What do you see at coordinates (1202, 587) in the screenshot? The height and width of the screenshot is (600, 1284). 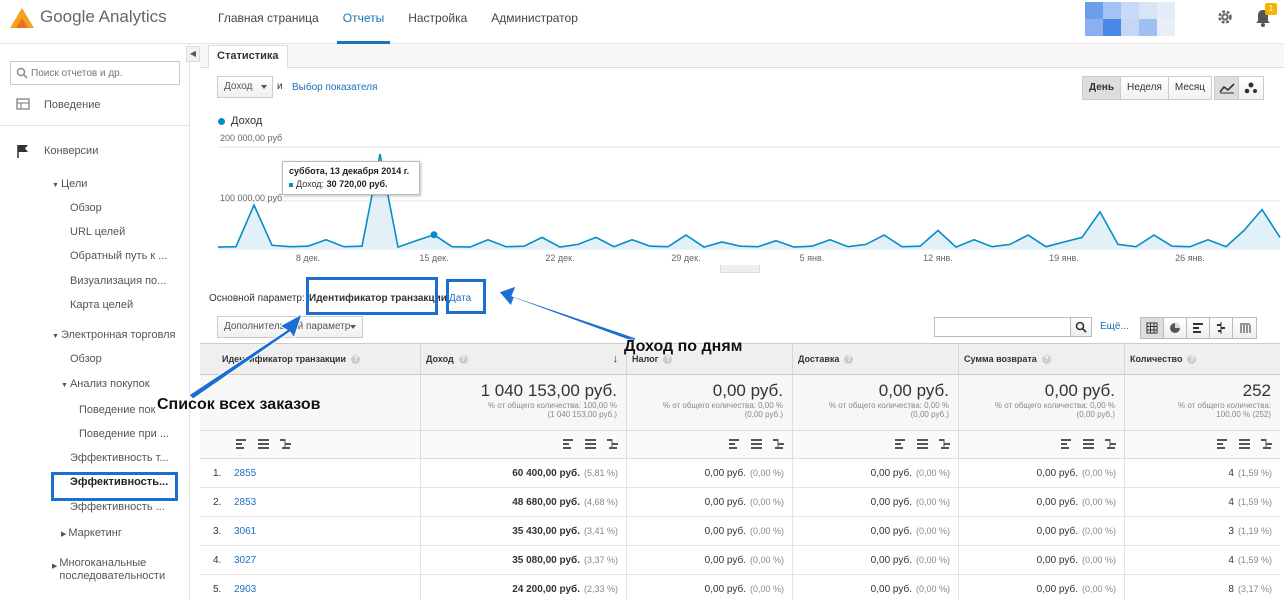 I see `quantity-cell: 8 (3,17 %)` at bounding box center [1202, 587].